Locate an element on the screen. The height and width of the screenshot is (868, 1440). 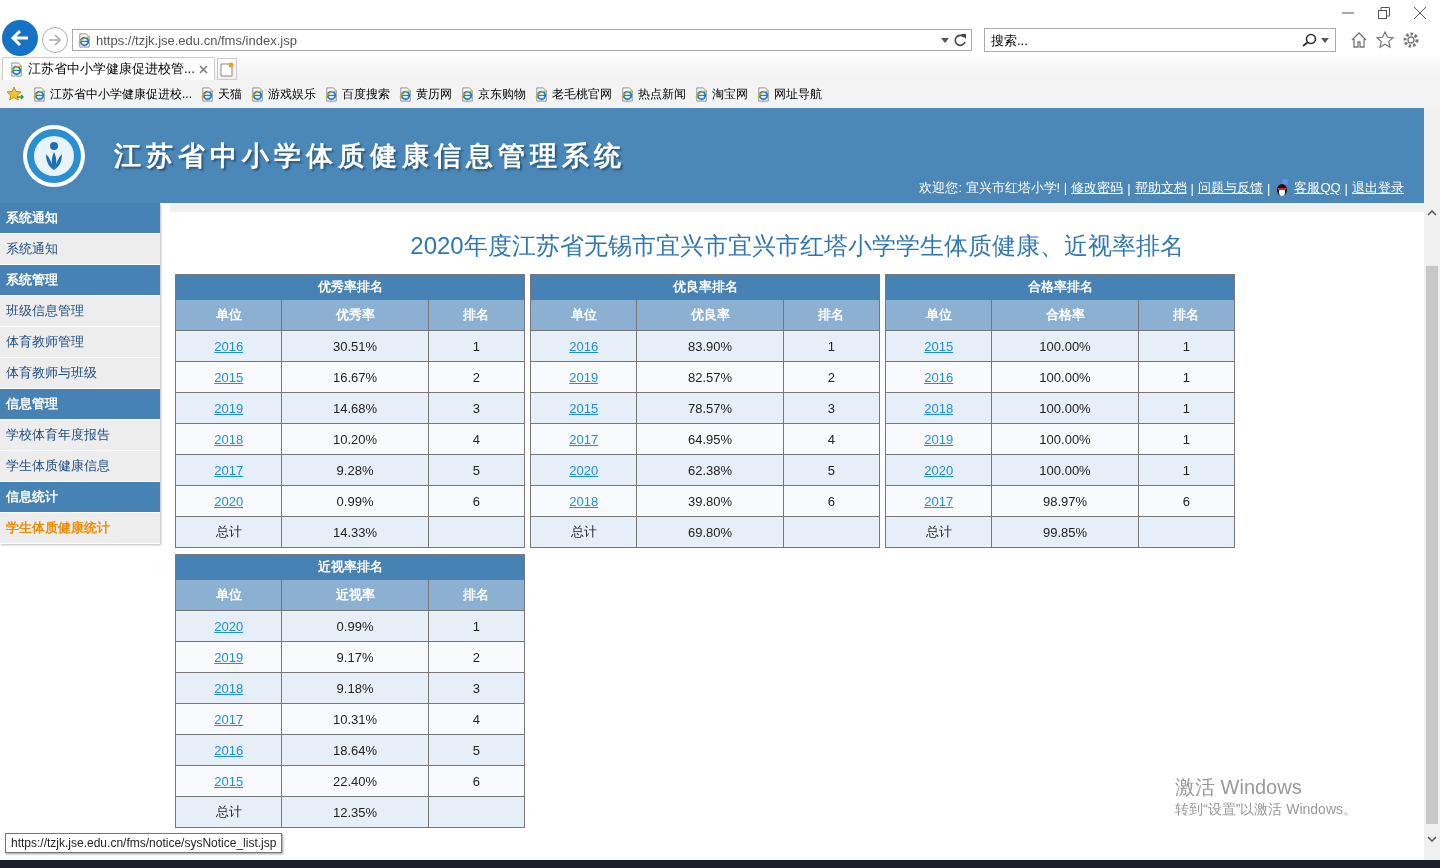
favorite-link: 网址导航 is located at coordinates (789, 94).